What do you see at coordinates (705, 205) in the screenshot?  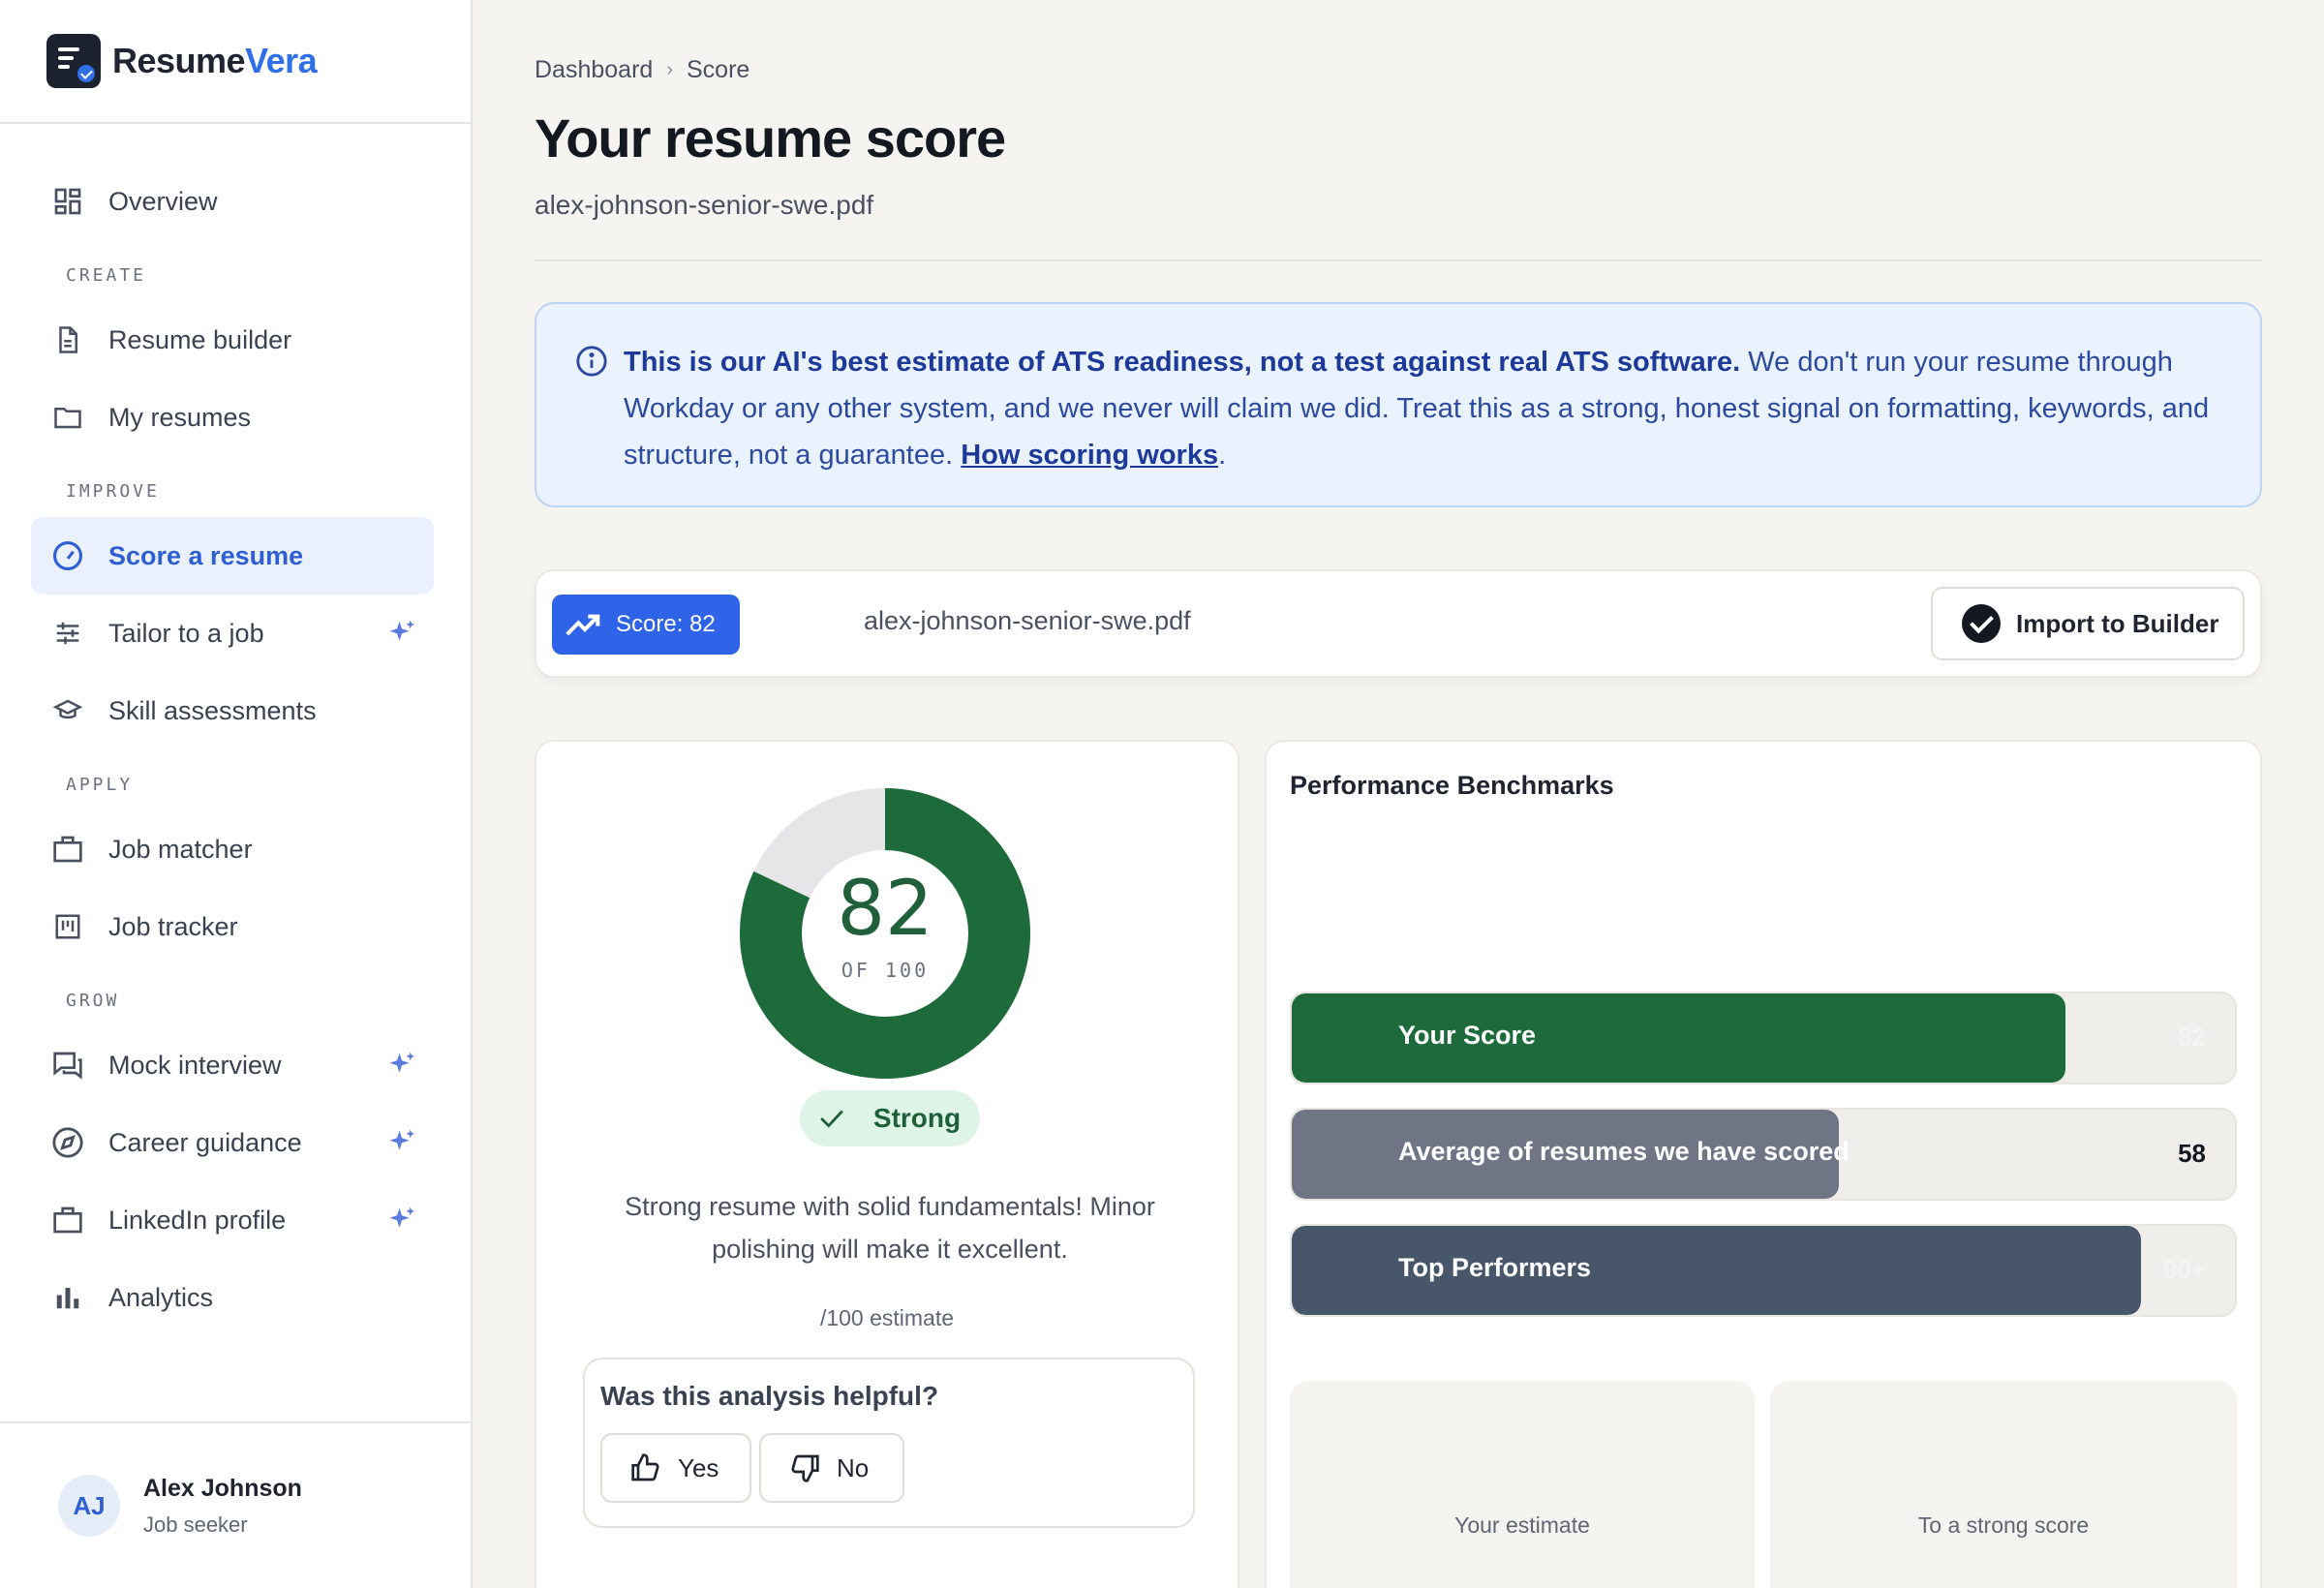 I see `page-file-name: alex-johnson-senior-swe.pdf` at bounding box center [705, 205].